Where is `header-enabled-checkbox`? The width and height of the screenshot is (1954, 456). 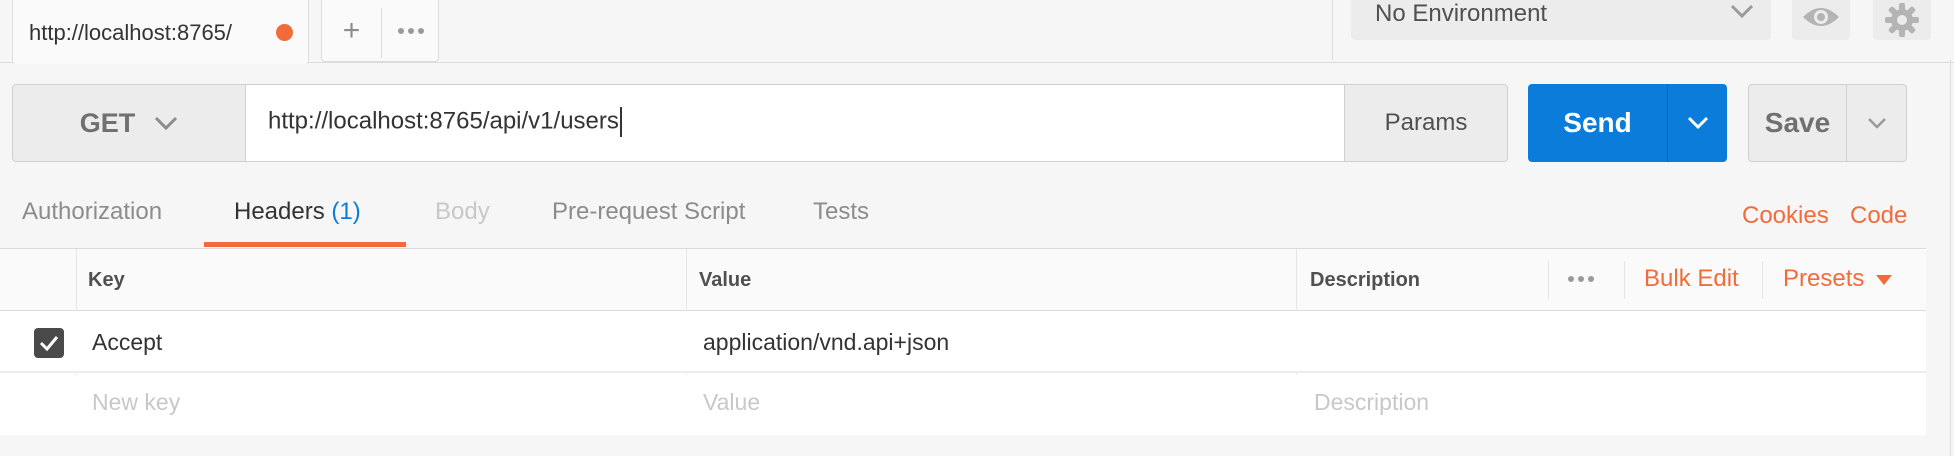
header-enabled-checkbox is located at coordinates (49, 343).